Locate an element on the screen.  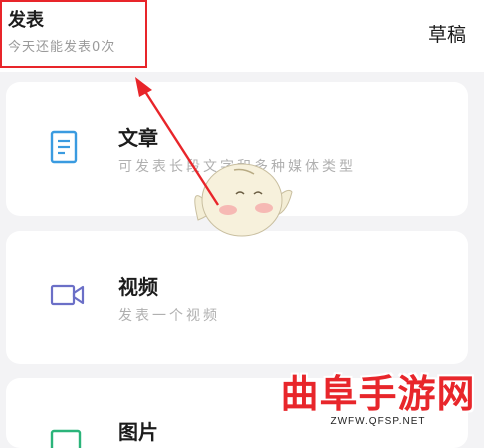
watermark-url: ZWFW.QFSP.NET is located at coordinates (378, 421).